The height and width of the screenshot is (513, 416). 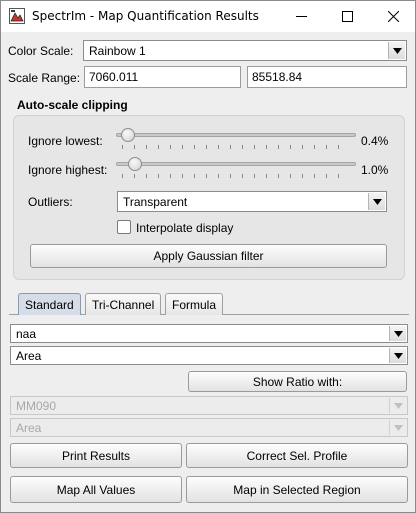 I want to click on tab-formula: Formula, so click(x=194, y=304).